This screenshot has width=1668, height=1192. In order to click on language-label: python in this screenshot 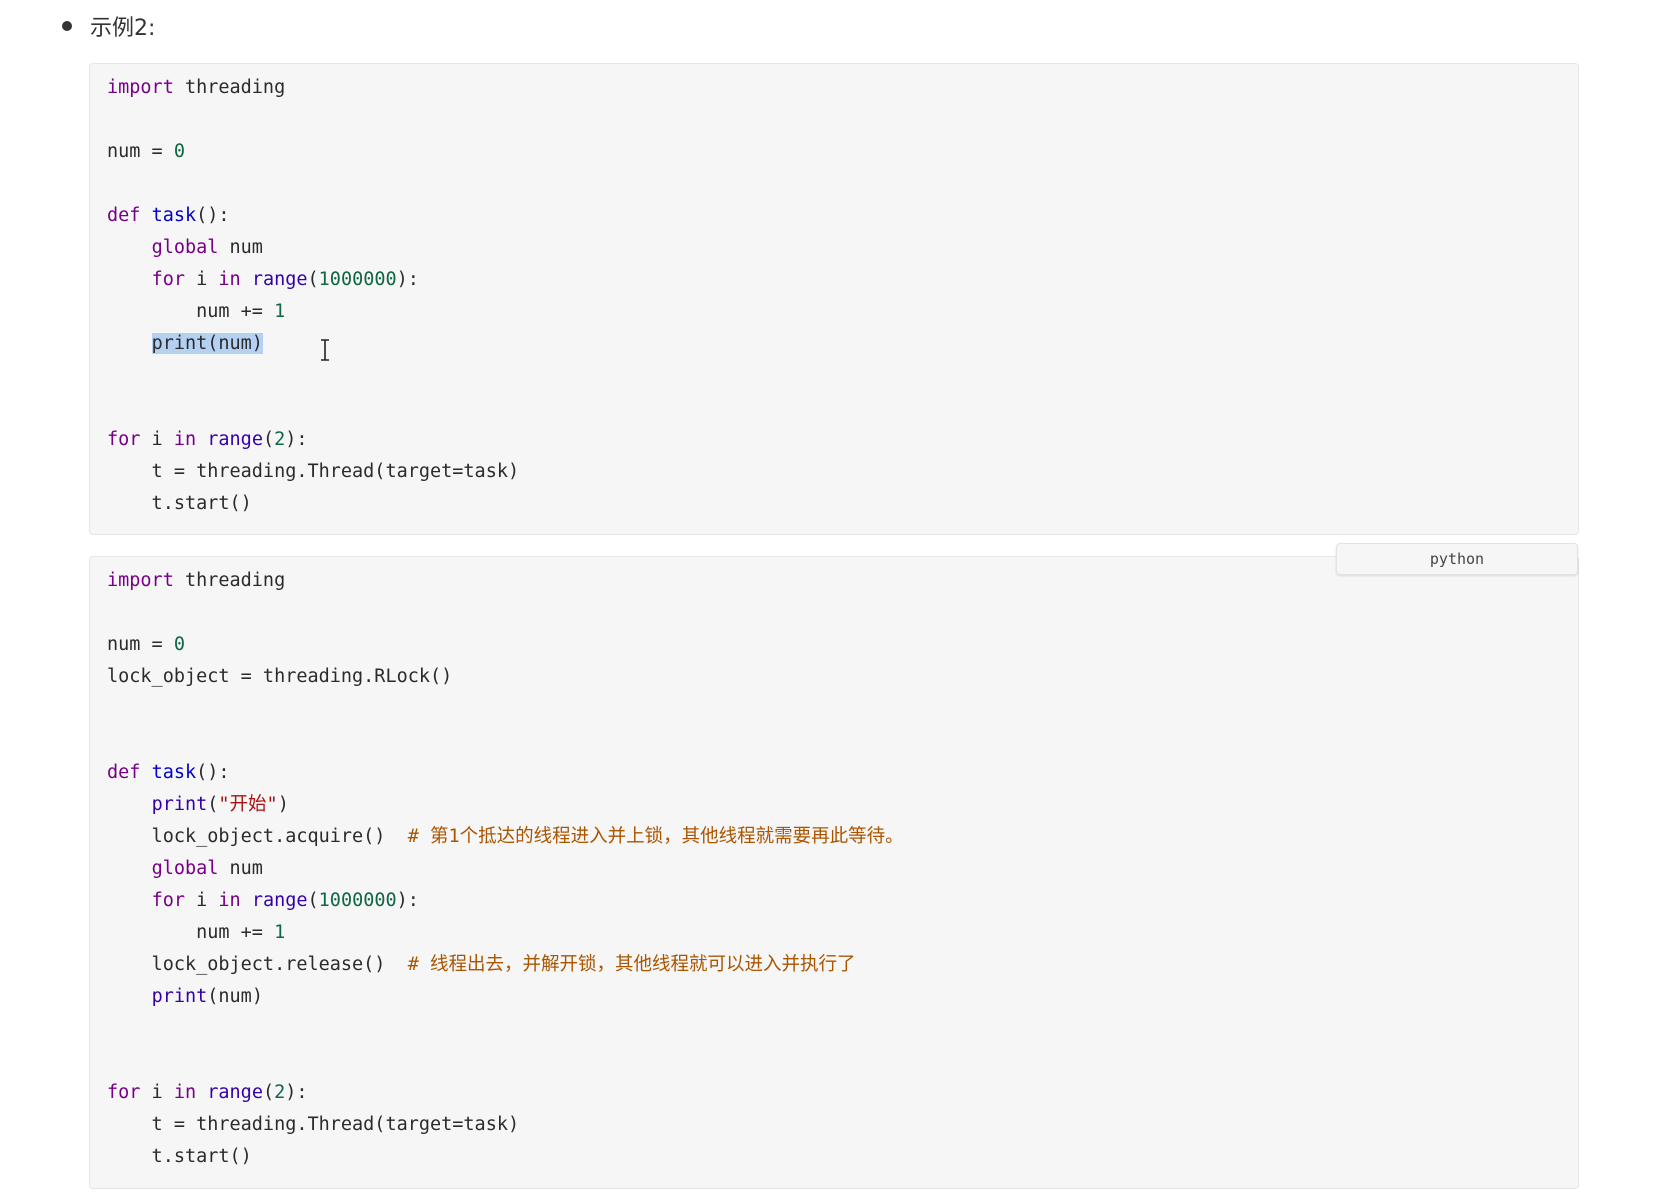, I will do `click(1457, 559)`.